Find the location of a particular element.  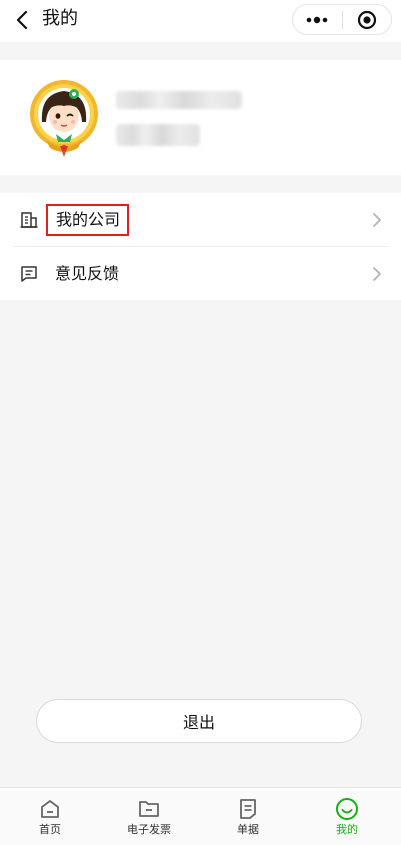

menu-item-feedback: 意见反馈 is located at coordinates (200, 273).